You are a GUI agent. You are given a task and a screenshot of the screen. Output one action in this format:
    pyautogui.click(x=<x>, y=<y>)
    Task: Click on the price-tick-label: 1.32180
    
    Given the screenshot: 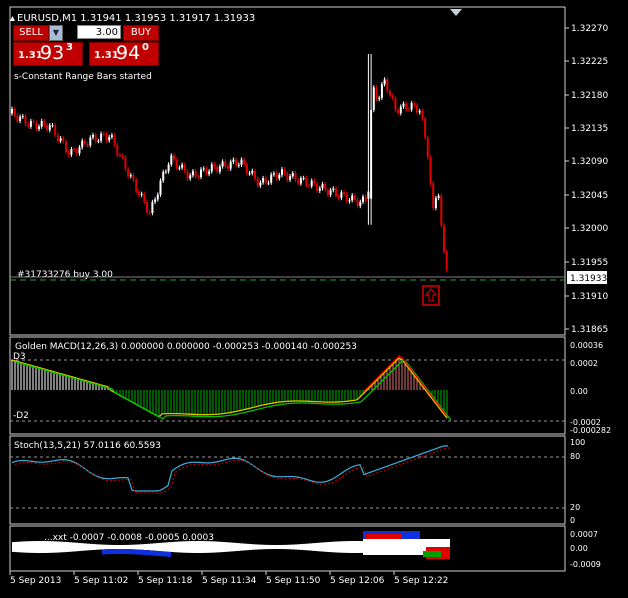 What is the action you would take?
    pyautogui.click(x=589, y=96)
    